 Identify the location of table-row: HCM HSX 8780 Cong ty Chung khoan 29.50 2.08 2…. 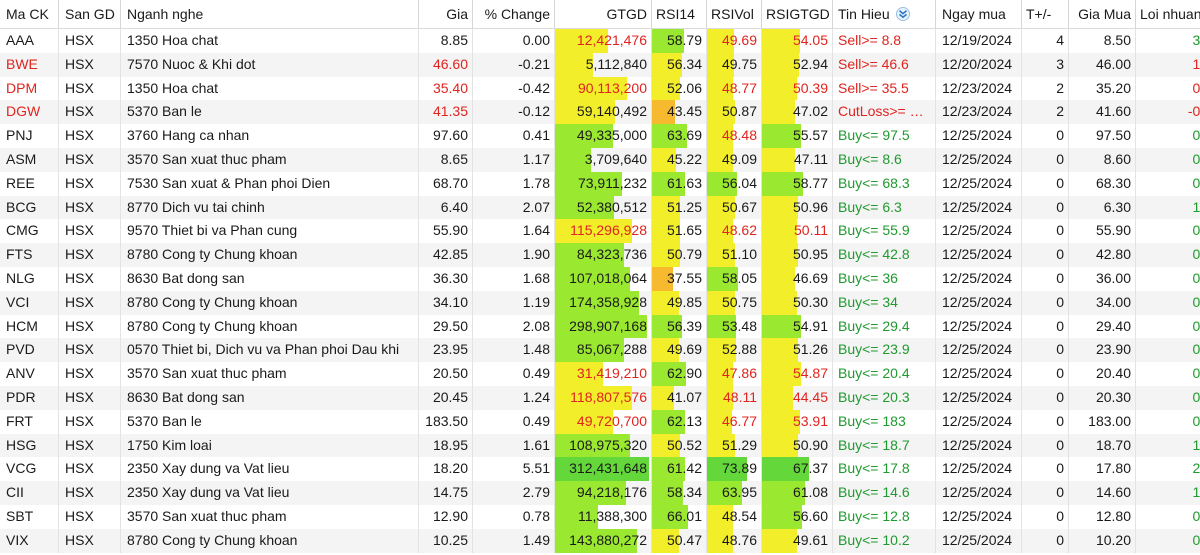
(600, 326).